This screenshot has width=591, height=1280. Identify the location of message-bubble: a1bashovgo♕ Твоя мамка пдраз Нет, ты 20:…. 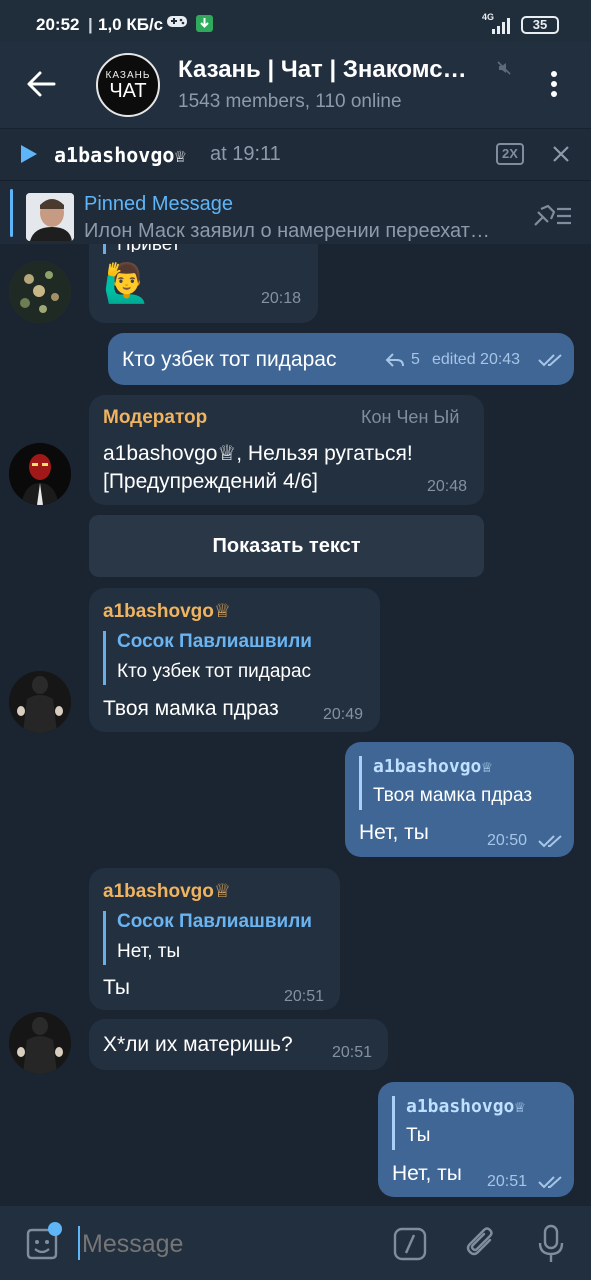
(459, 799).